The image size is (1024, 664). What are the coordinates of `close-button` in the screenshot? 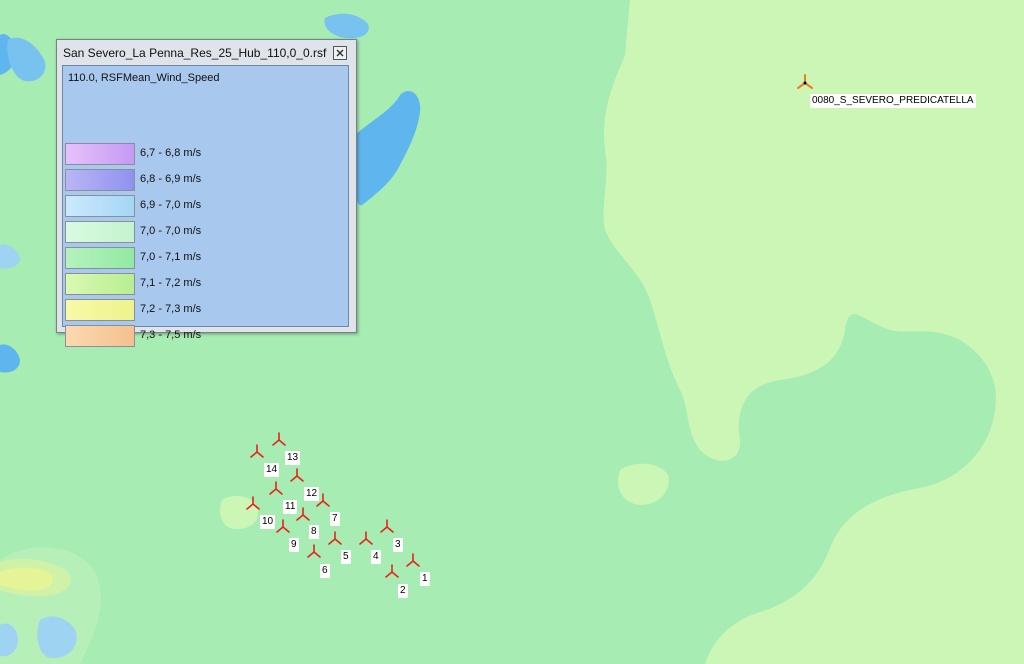 It's located at (340, 53).